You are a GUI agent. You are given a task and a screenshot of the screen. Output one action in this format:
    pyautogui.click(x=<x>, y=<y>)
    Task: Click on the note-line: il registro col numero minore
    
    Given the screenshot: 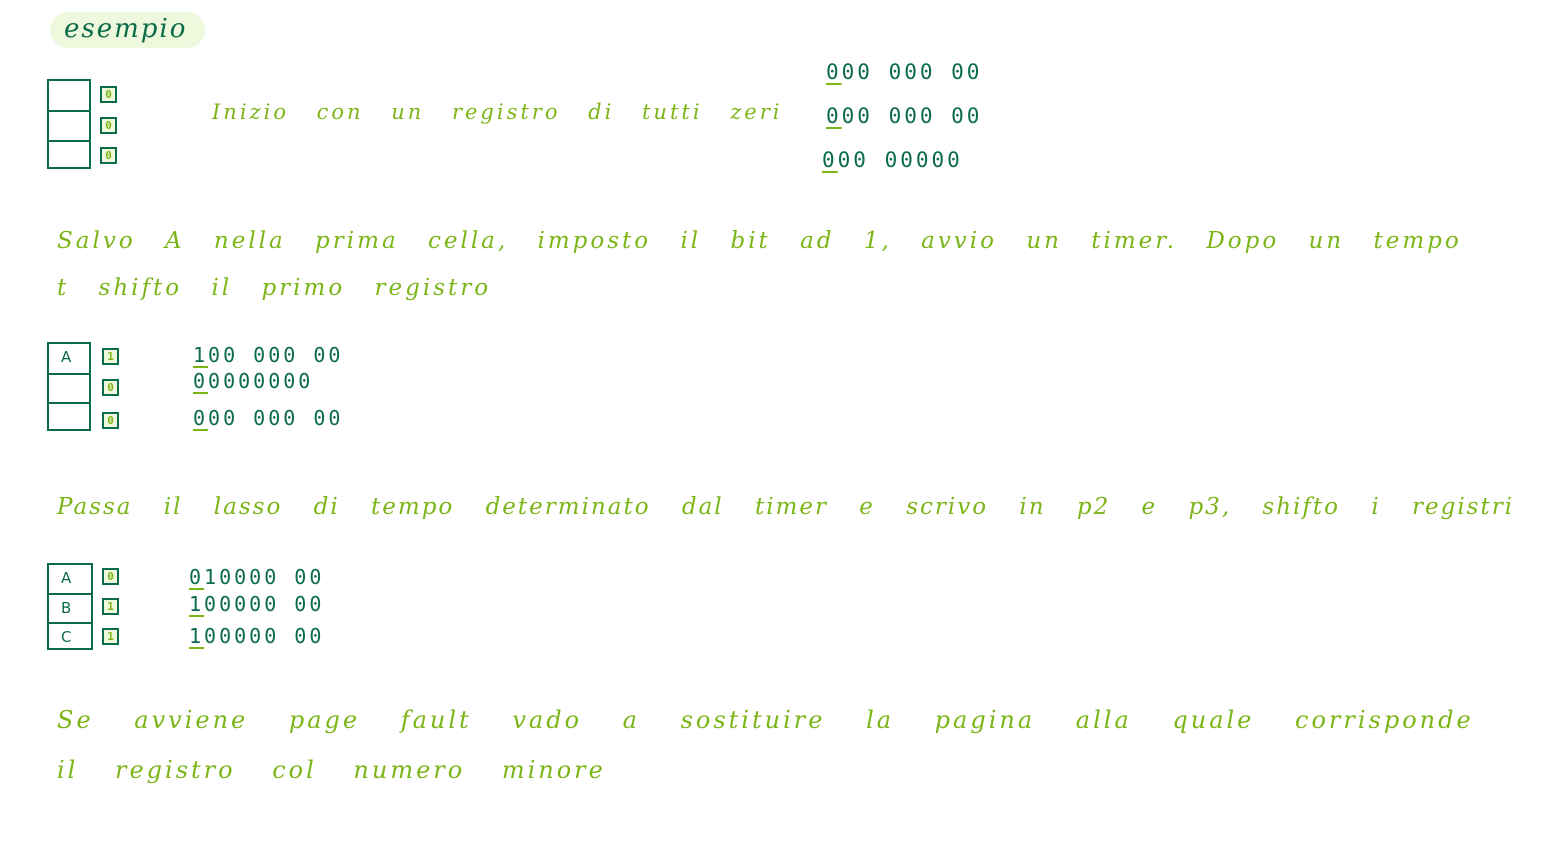 What is the action you would take?
    pyautogui.click(x=331, y=770)
    